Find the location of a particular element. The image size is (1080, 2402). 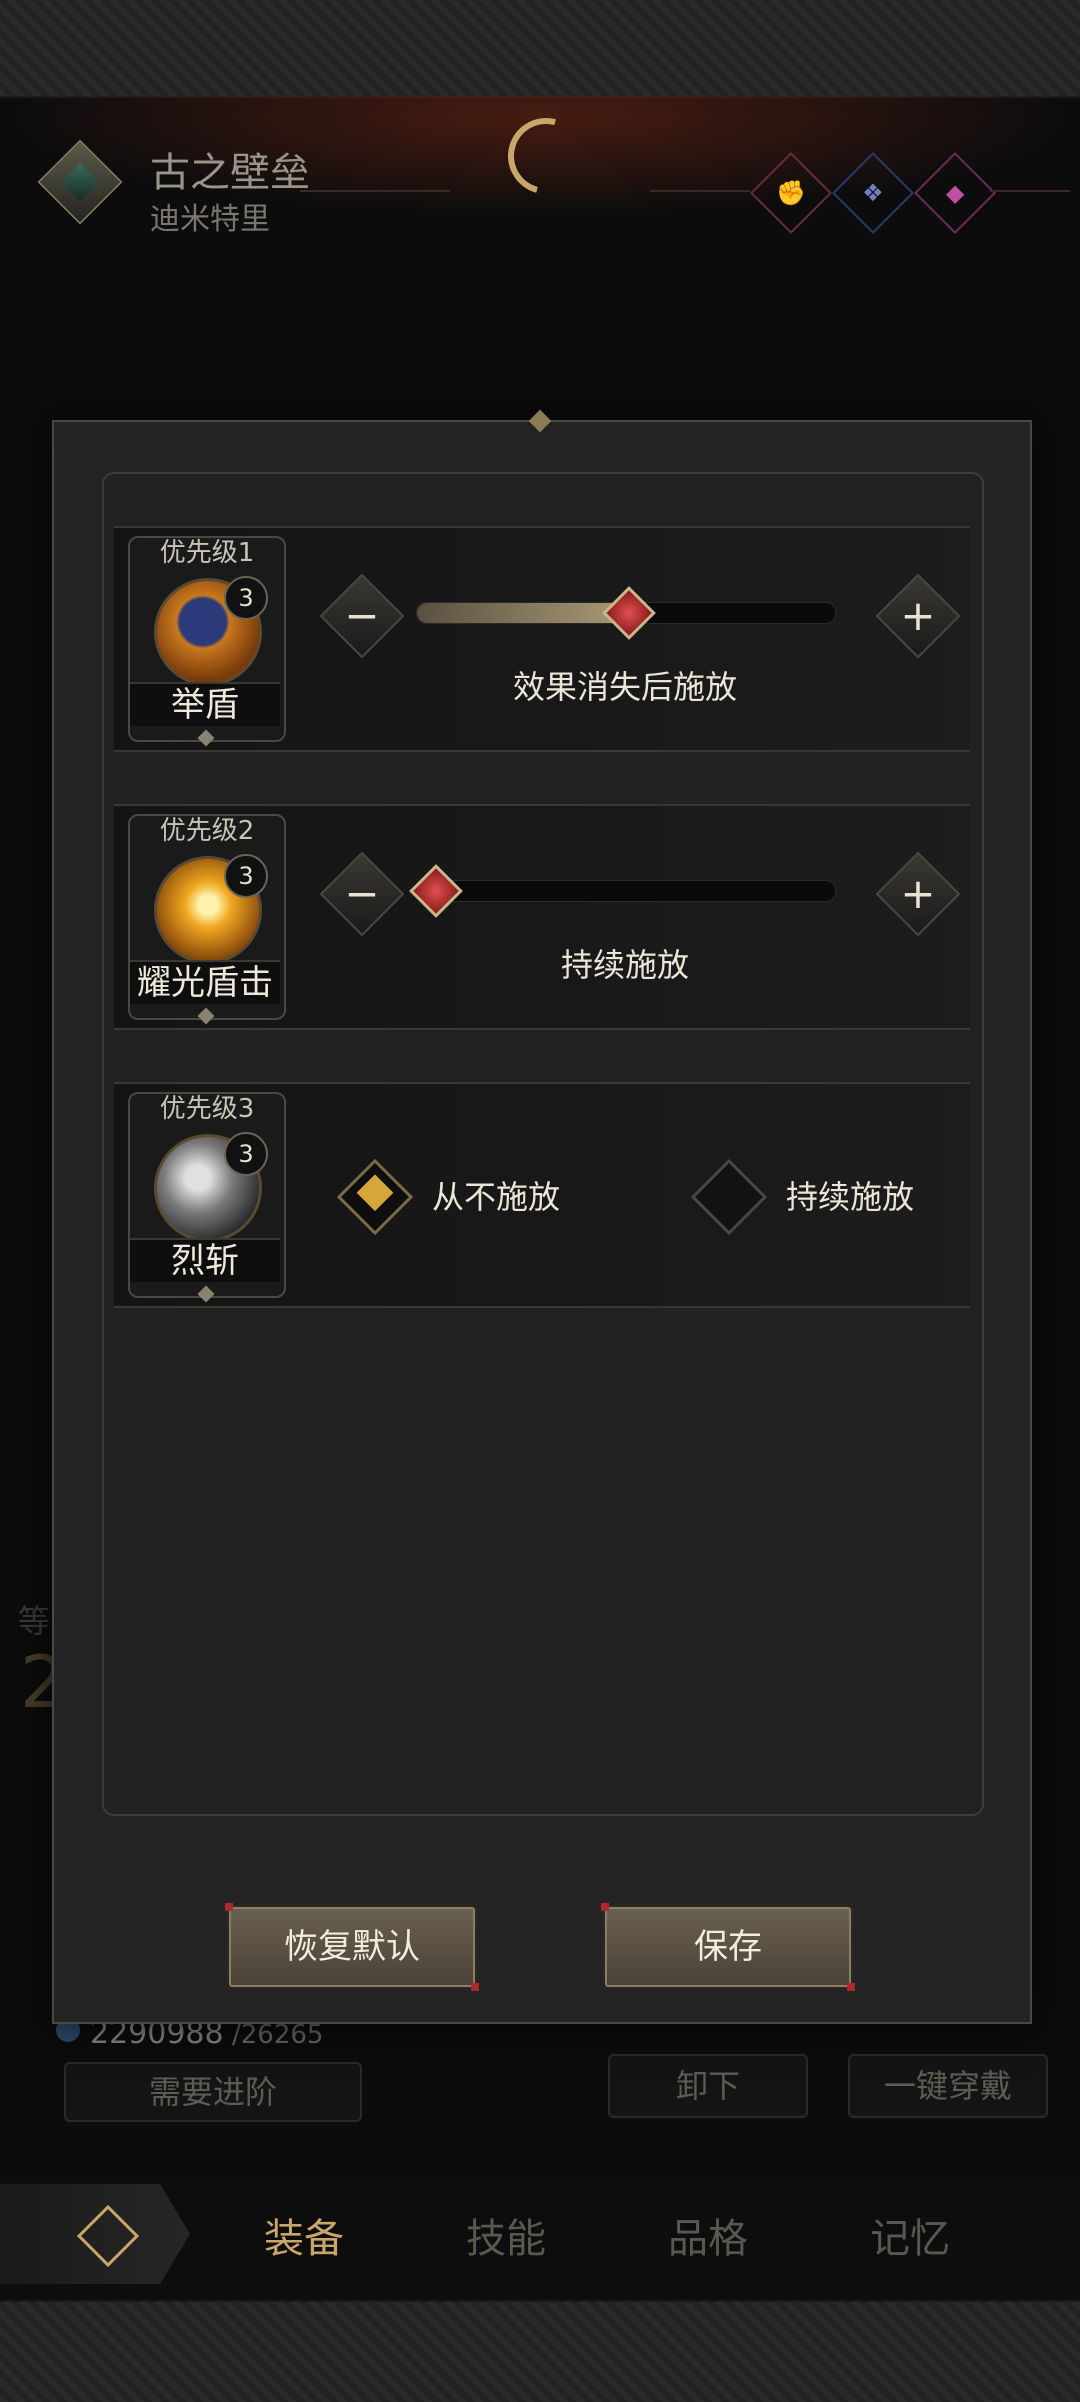

save-label: 保存 is located at coordinates (728, 1947).